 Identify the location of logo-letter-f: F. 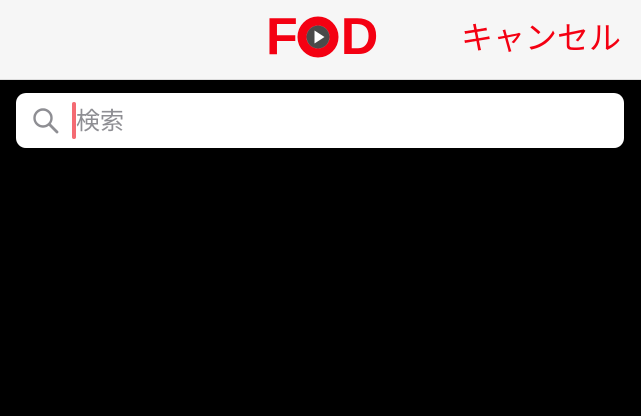
(282, 37).